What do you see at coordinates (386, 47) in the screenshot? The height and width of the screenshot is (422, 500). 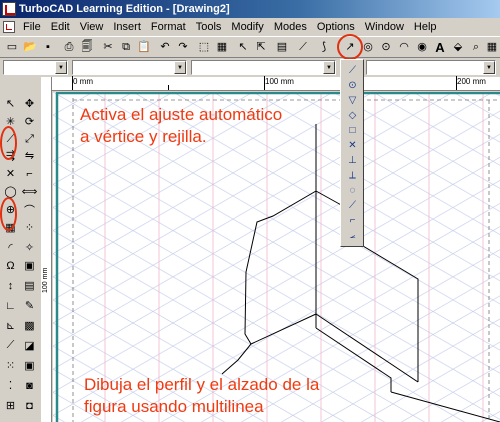 I see `snap-center-icon: ⊙` at bounding box center [386, 47].